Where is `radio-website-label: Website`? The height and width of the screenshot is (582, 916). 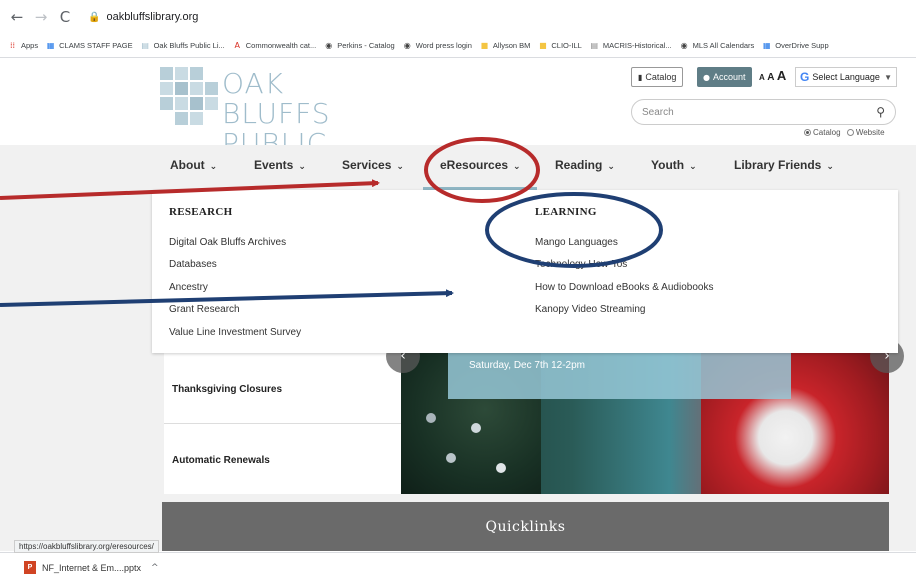 radio-website-label: Website is located at coordinates (870, 132).